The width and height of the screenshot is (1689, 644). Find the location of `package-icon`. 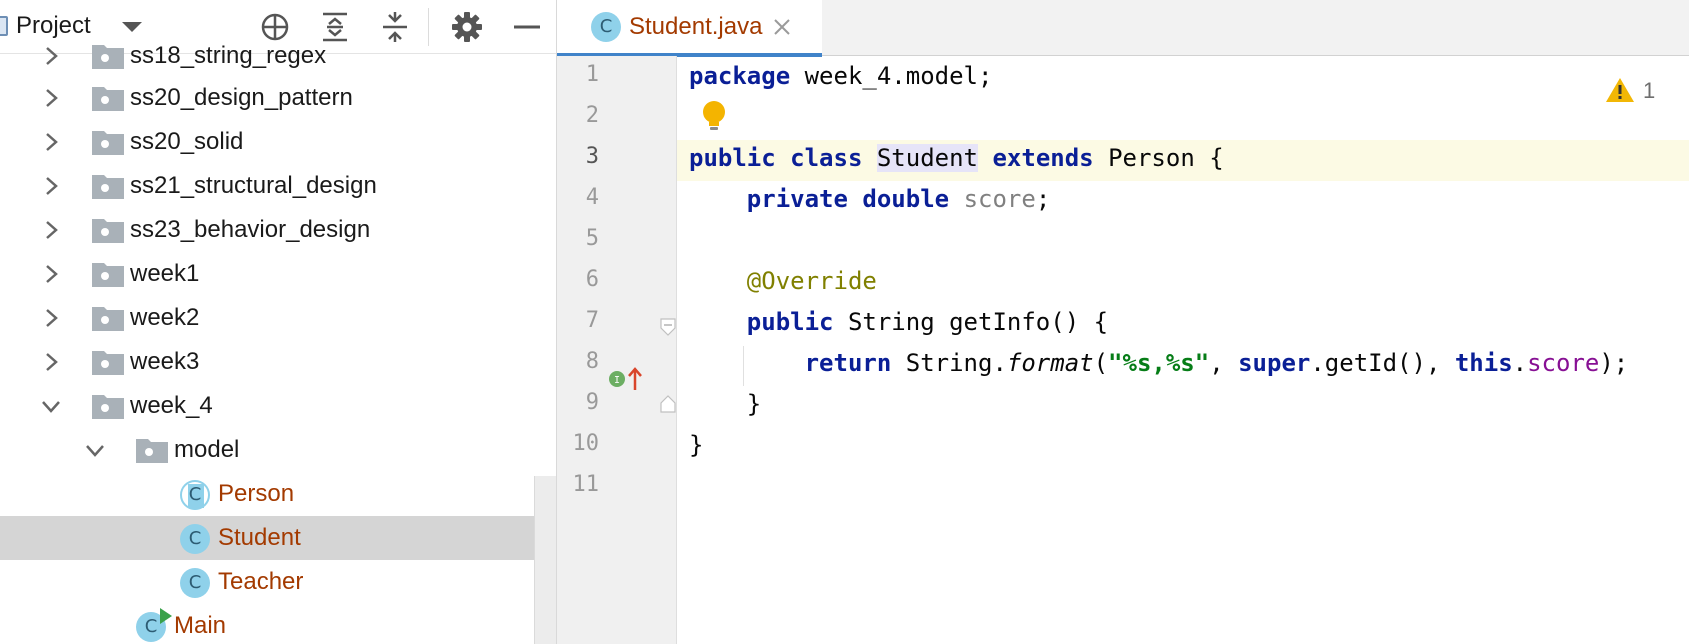

package-icon is located at coordinates (152, 451).